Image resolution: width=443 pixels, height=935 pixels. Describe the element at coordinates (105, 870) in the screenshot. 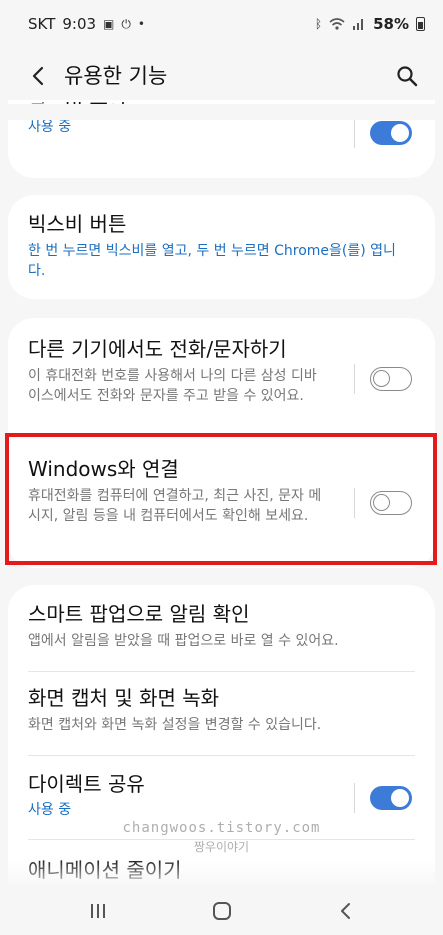

I see `setting-title: 애니메이션 줄이기` at that location.